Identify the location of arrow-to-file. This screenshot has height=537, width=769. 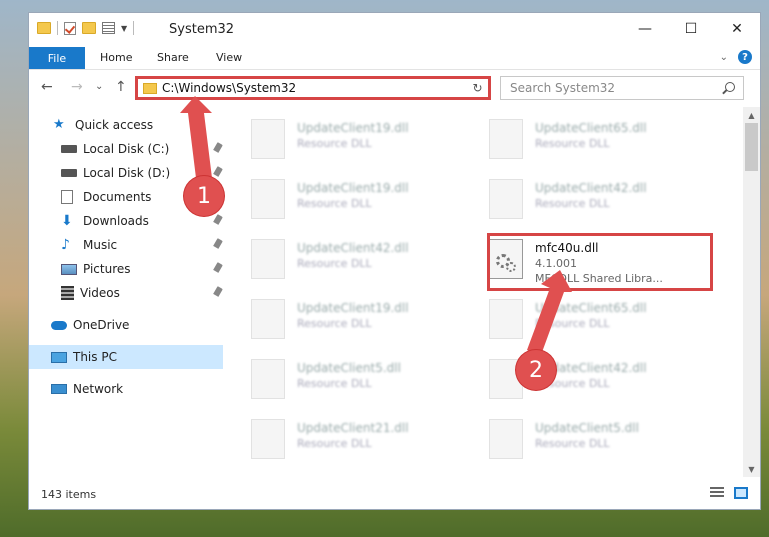
(549, 312).